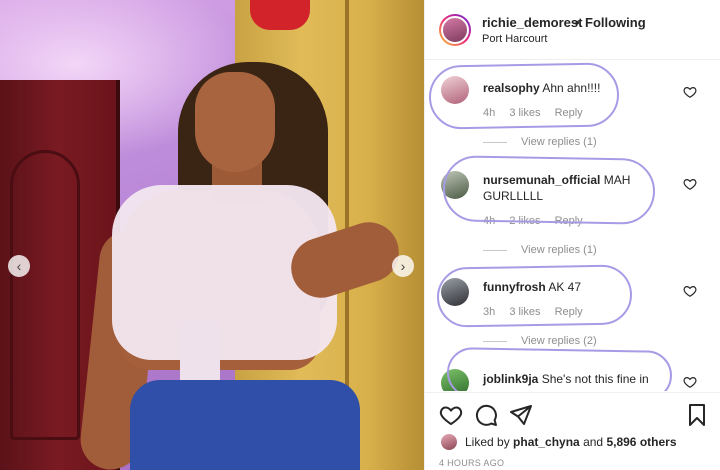  Describe the element at coordinates (521, 415) in the screenshot. I see `paper-plane-icon` at that location.